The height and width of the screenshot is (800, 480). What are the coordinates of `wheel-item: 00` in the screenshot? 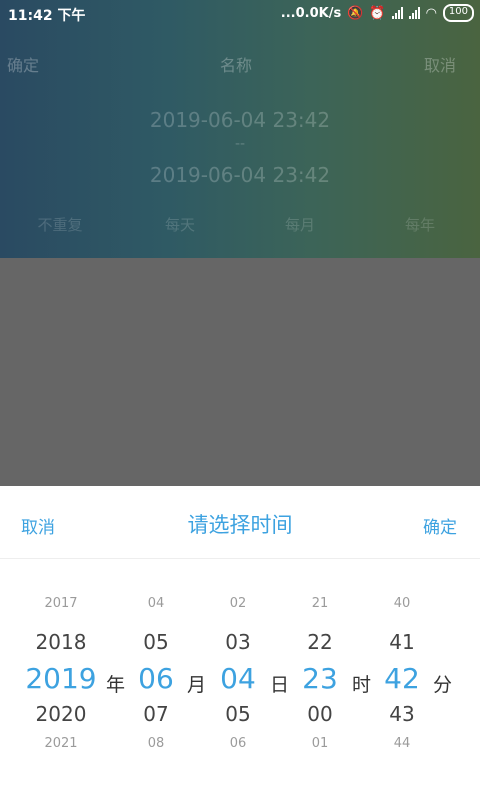 It's located at (320, 714).